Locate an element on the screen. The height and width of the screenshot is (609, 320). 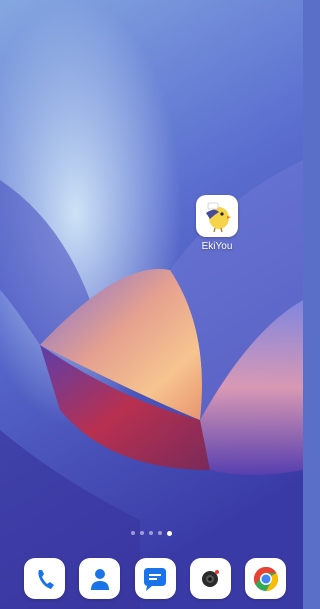
dock-chrome is located at coordinates (265, 578).